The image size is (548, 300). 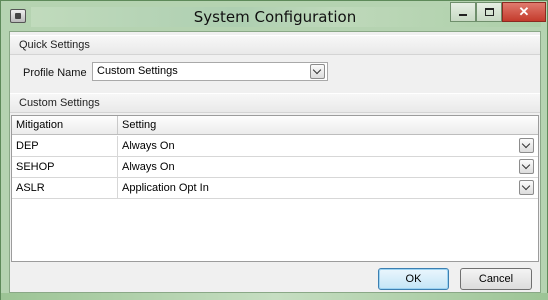 I want to click on setting-value: Application Opt In, so click(x=165, y=188).